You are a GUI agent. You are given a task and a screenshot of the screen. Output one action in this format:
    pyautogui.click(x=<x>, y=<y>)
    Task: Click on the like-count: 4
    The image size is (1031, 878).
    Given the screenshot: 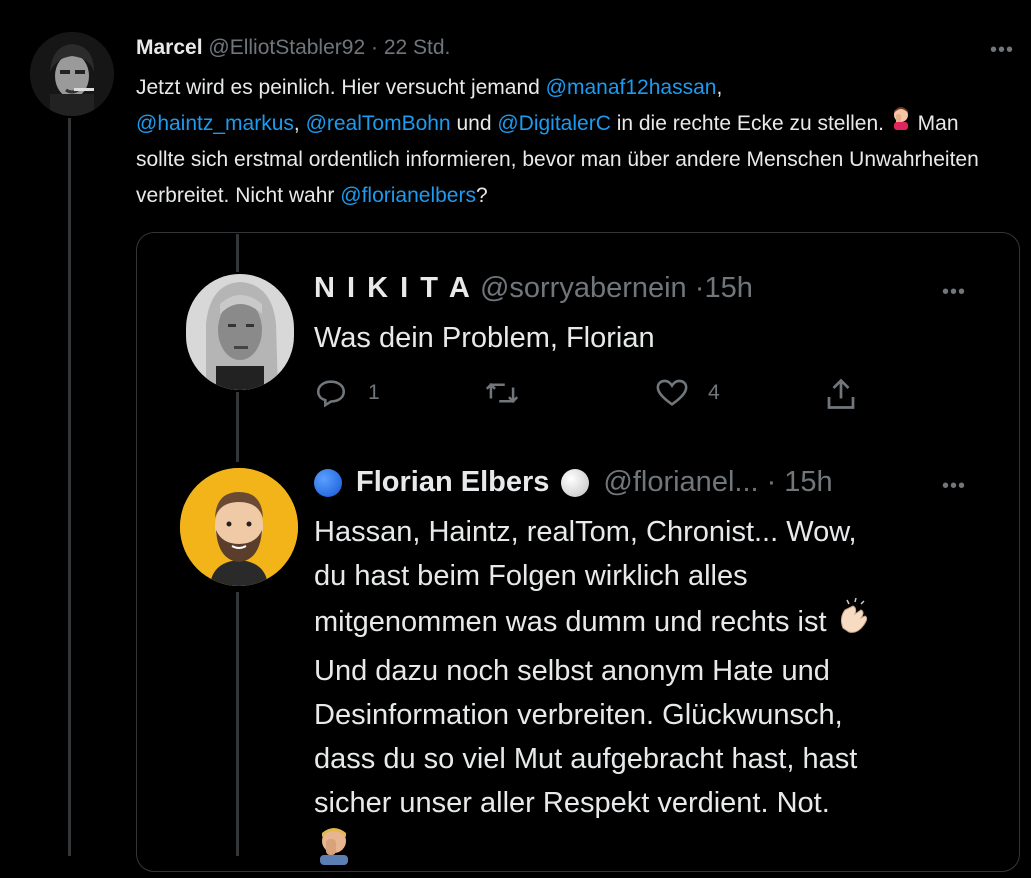 What is the action you would take?
    pyautogui.click(x=714, y=392)
    